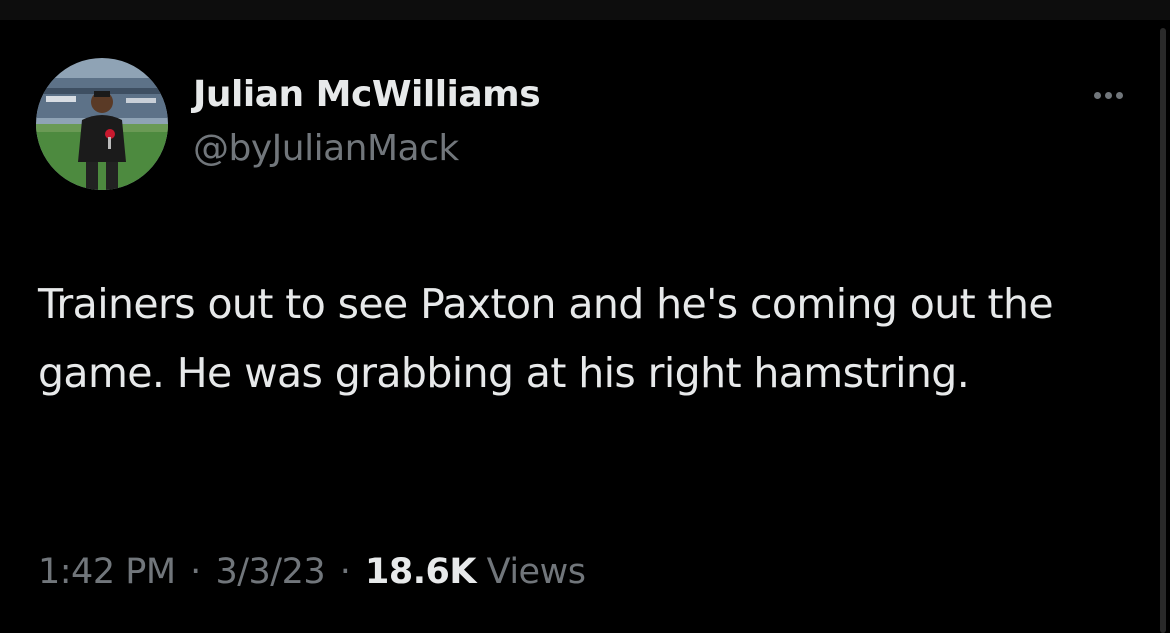 The image size is (1170, 633). I want to click on tweet-time: 1:42 PM, so click(107, 572).